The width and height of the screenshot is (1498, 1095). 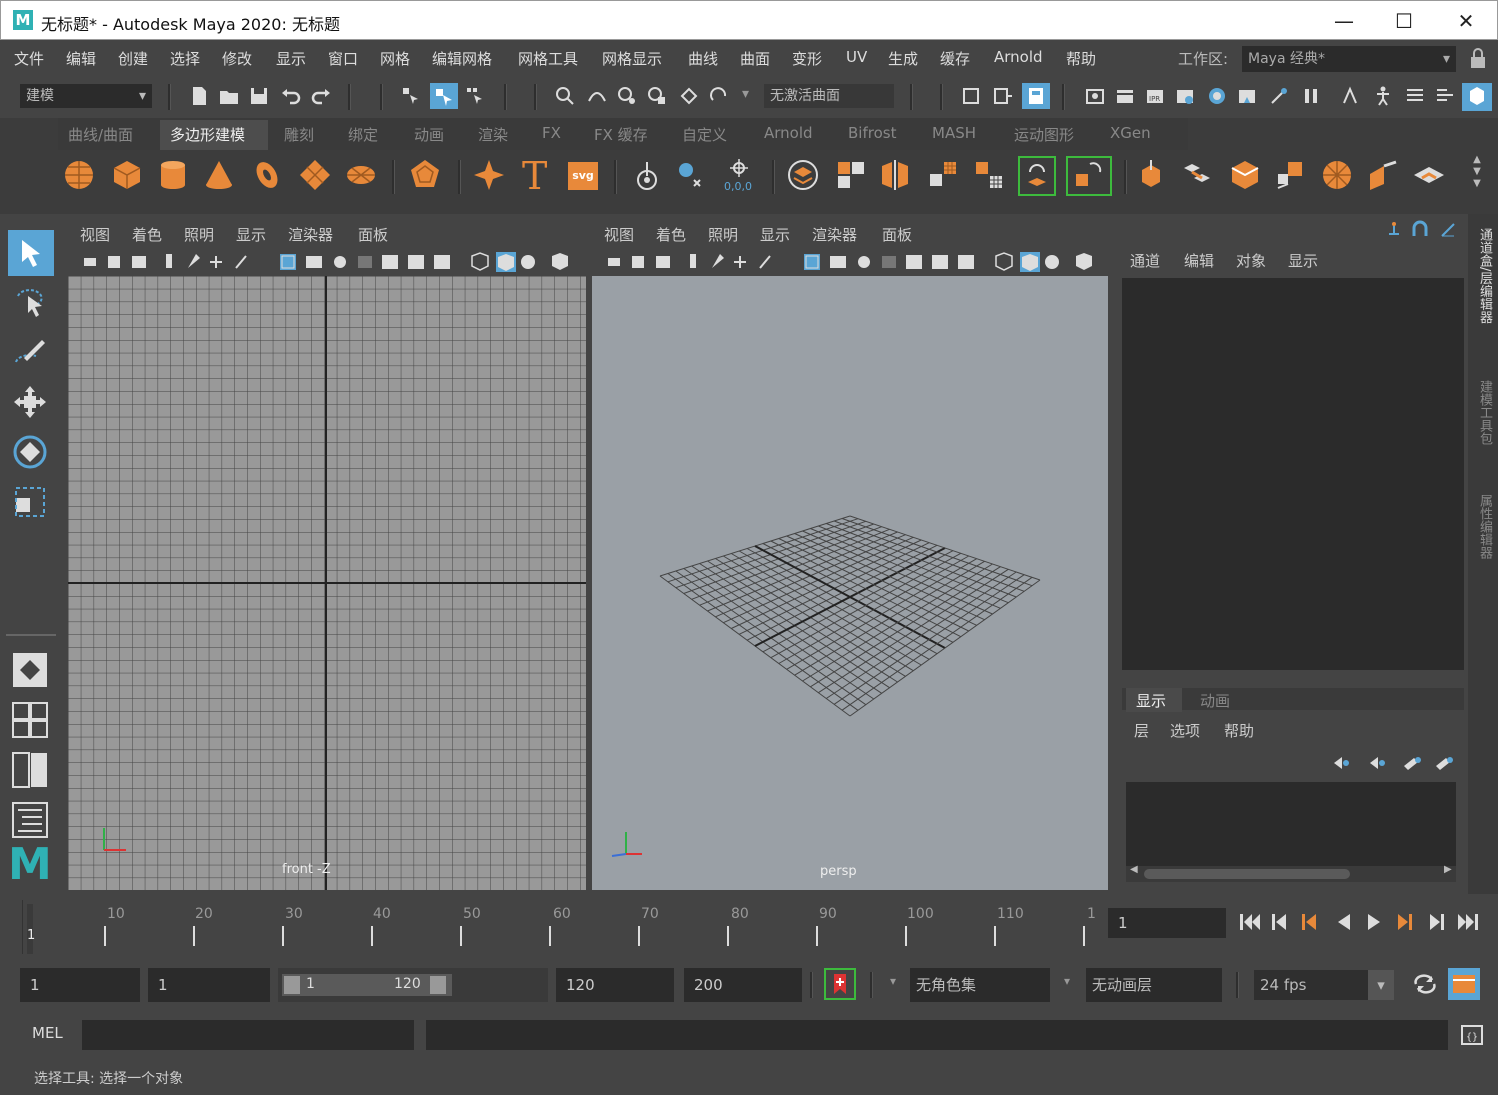 I want to click on separate-icon, so click(x=851, y=175).